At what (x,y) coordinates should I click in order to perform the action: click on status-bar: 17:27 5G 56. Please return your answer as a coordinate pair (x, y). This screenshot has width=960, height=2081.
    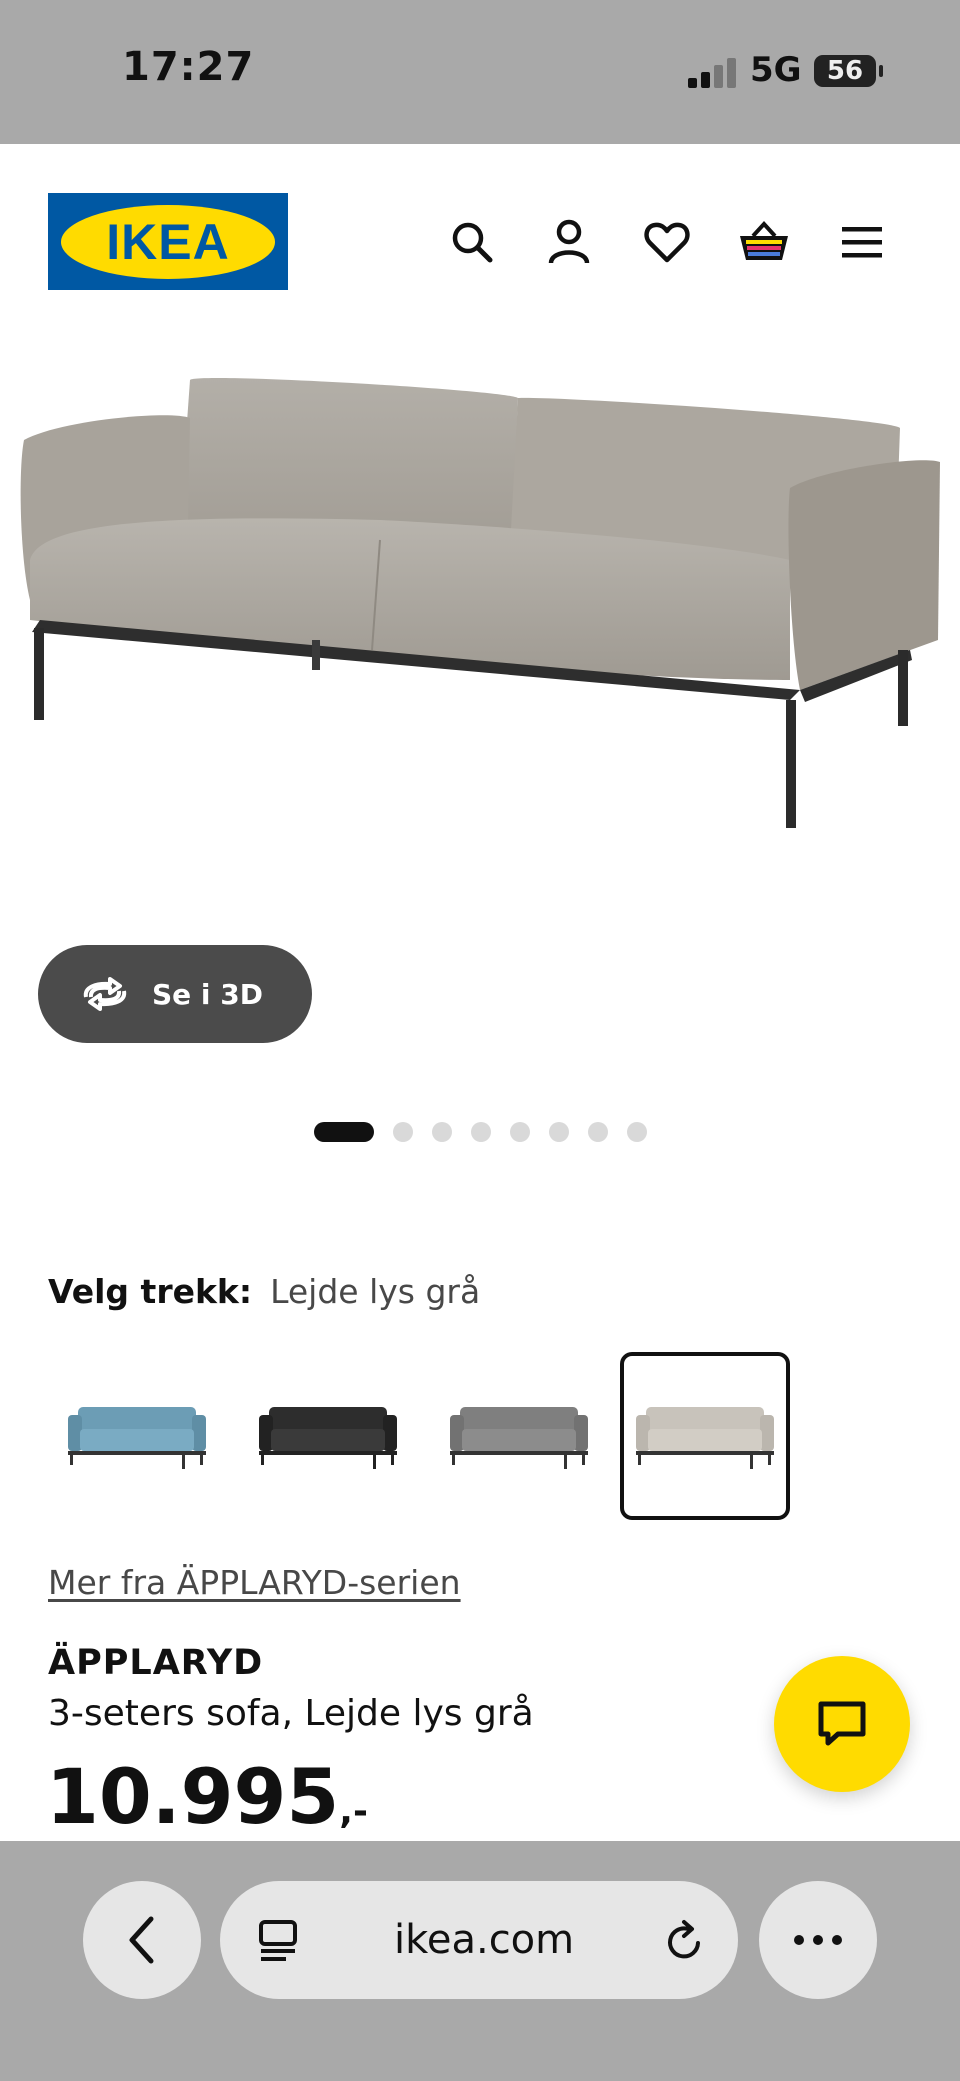
    Looking at the image, I should click on (480, 72).